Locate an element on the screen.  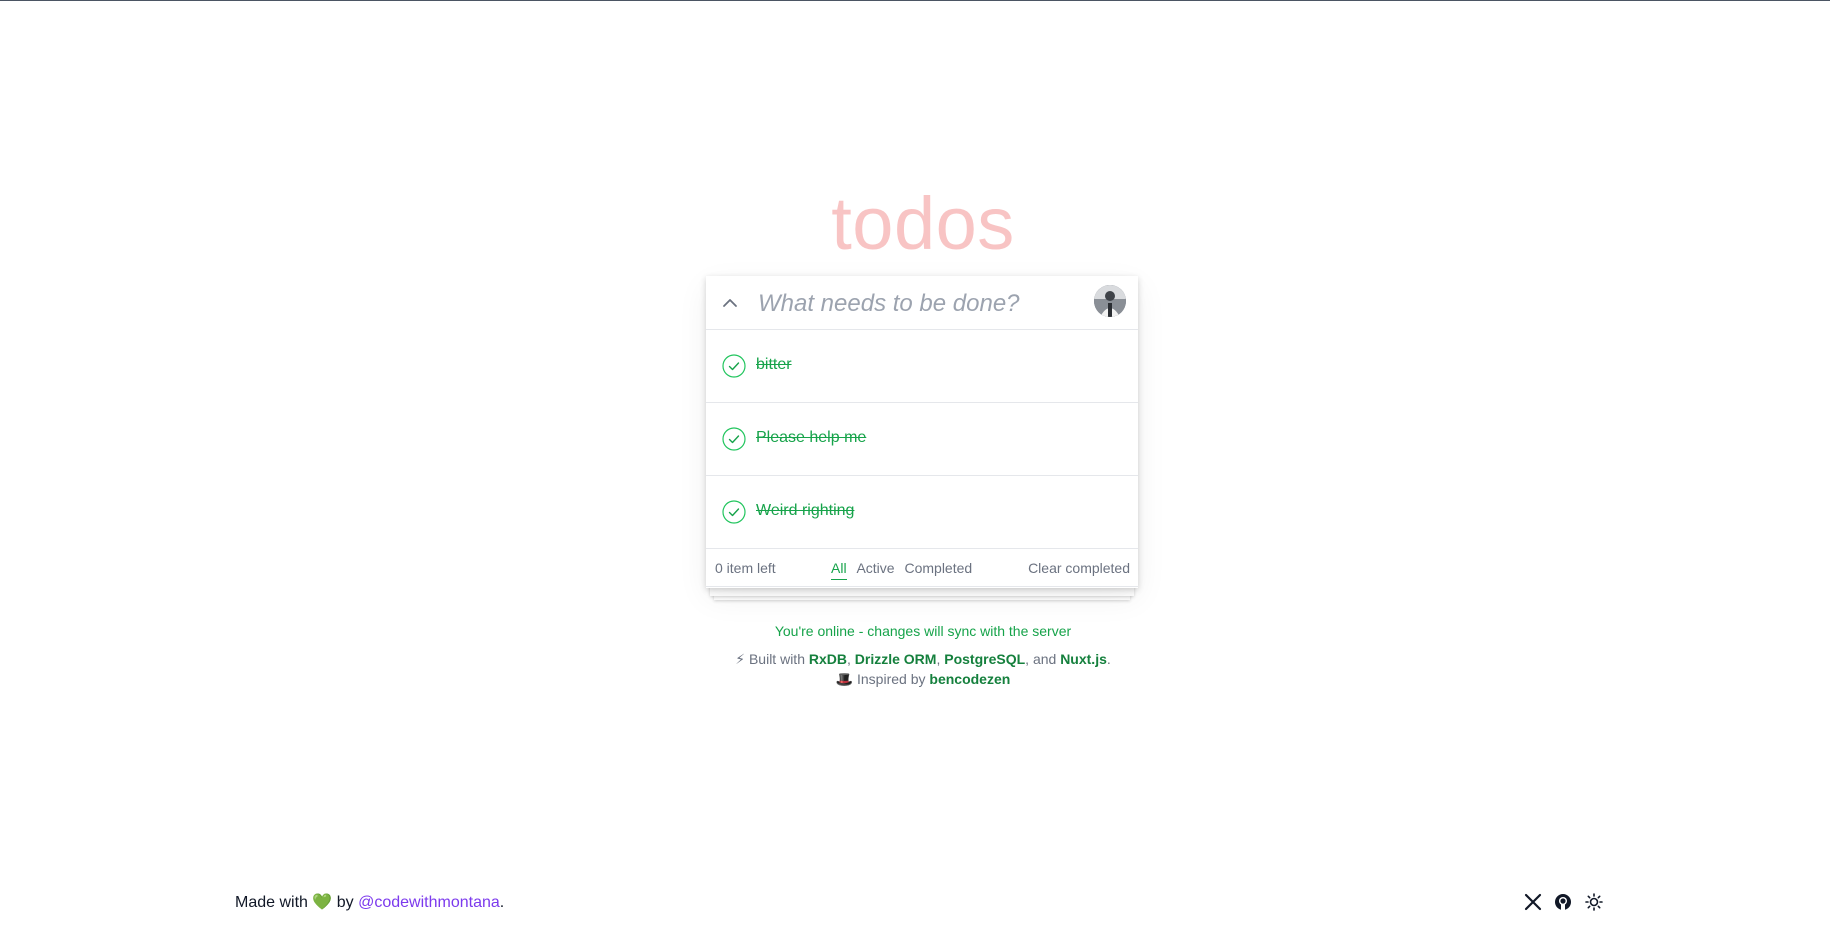
built-with-lead: ⚡ Built with is located at coordinates (770, 659).